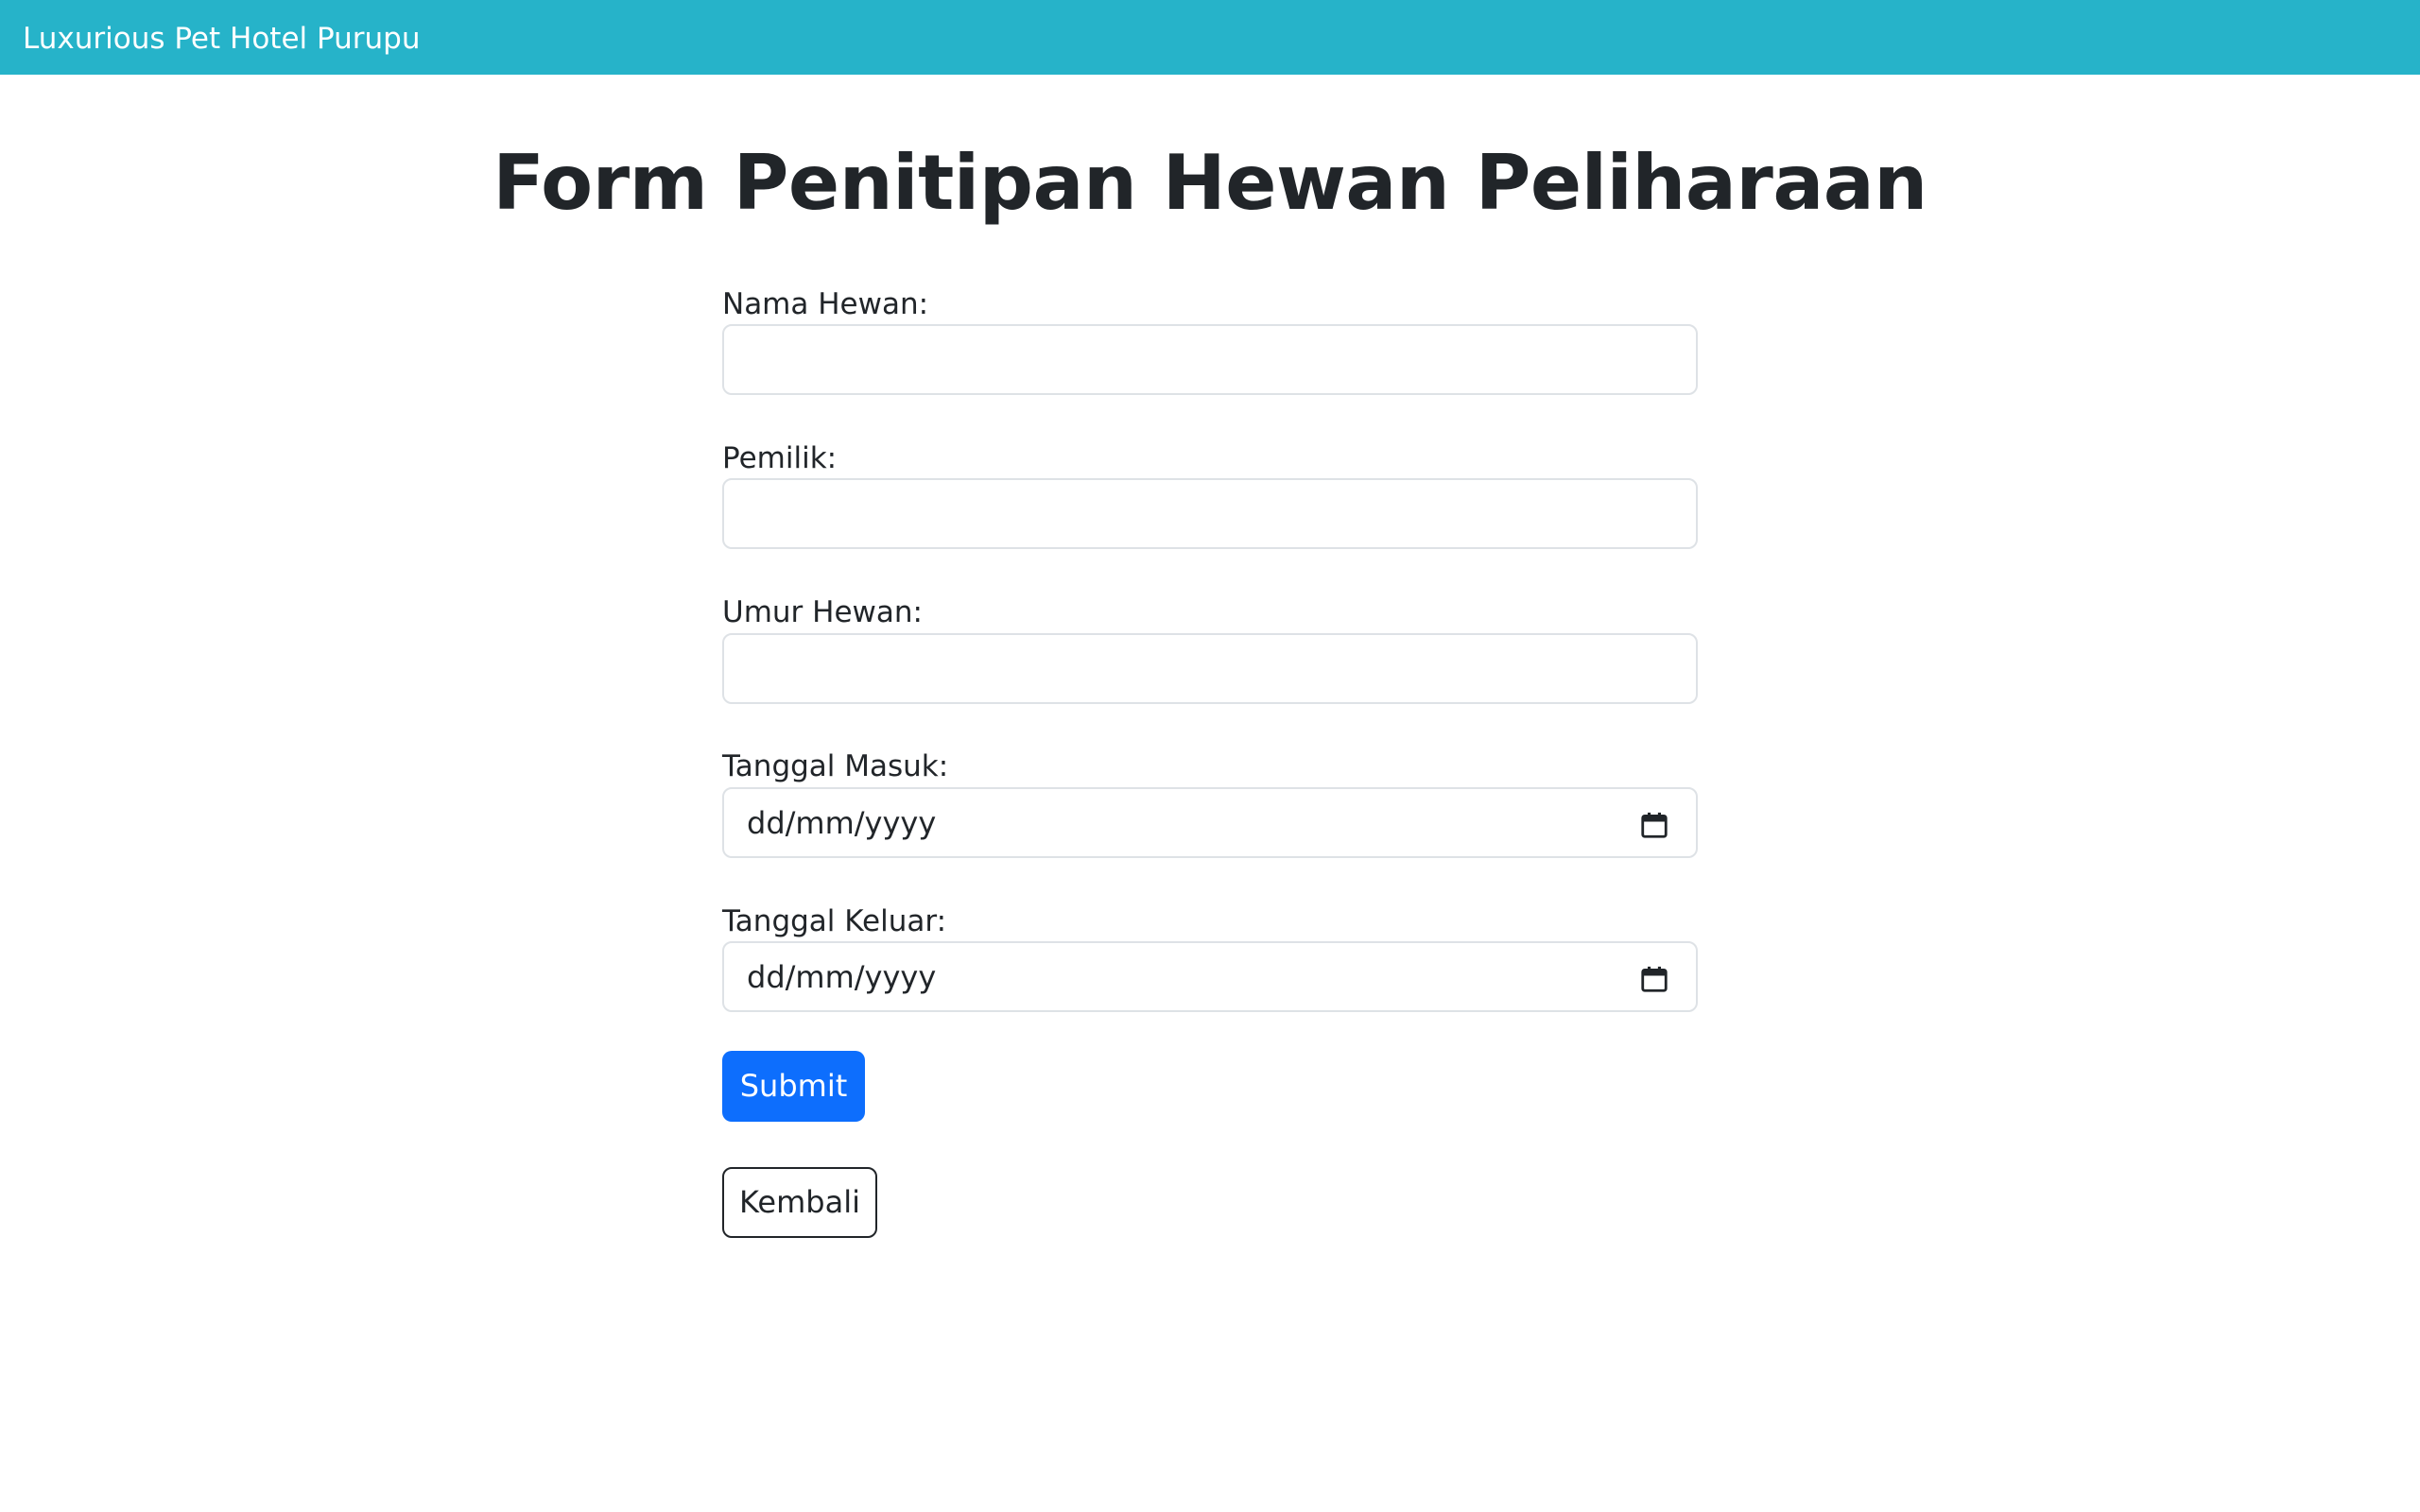 The height and width of the screenshot is (1512, 2420). I want to click on page-title: Form Penitipan Hewan Peliharaan, so click(1210, 183).